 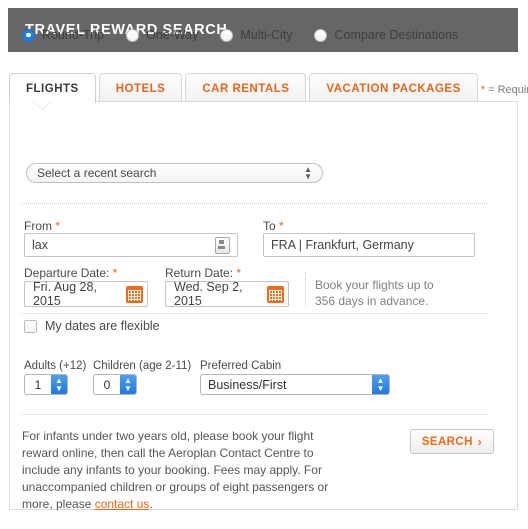 I want to click on tab-car-rentals: CAR RENTALS, so click(x=246, y=88).